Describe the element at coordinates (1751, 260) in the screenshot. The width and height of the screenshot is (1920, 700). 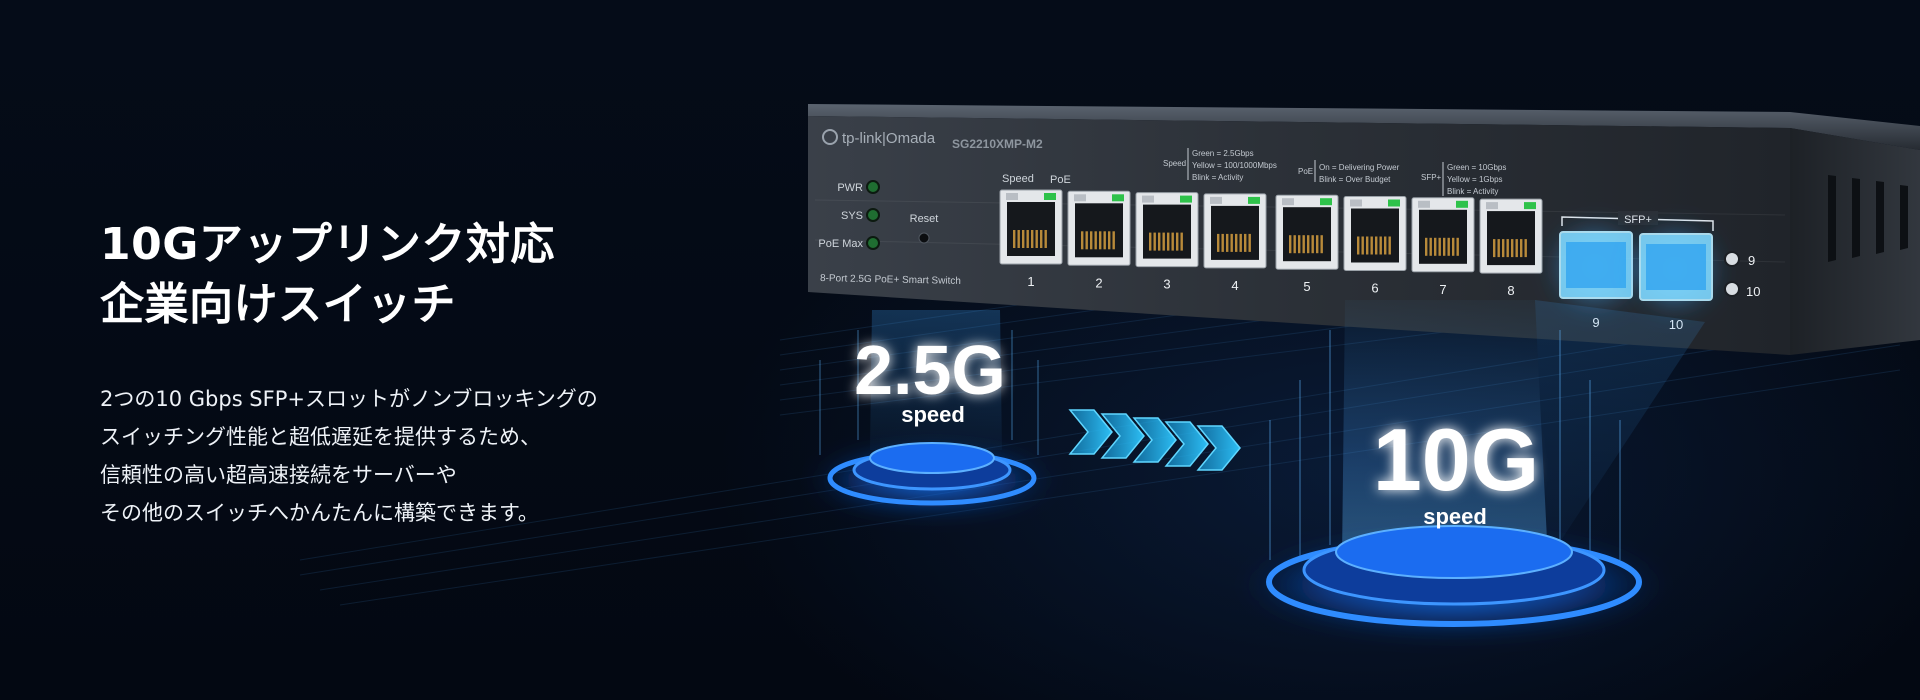
I see `sfp-led-label-9: 9` at that location.